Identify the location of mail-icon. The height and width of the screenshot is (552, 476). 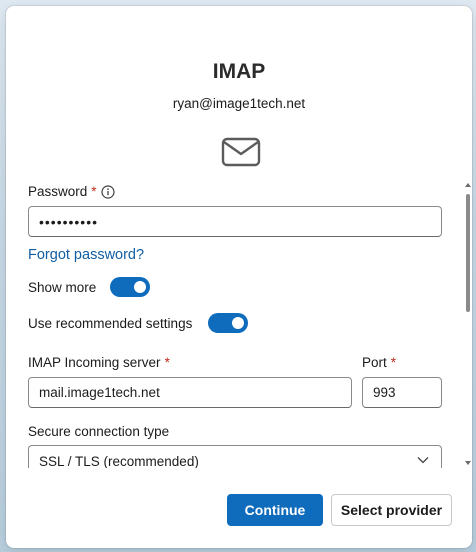
(241, 152).